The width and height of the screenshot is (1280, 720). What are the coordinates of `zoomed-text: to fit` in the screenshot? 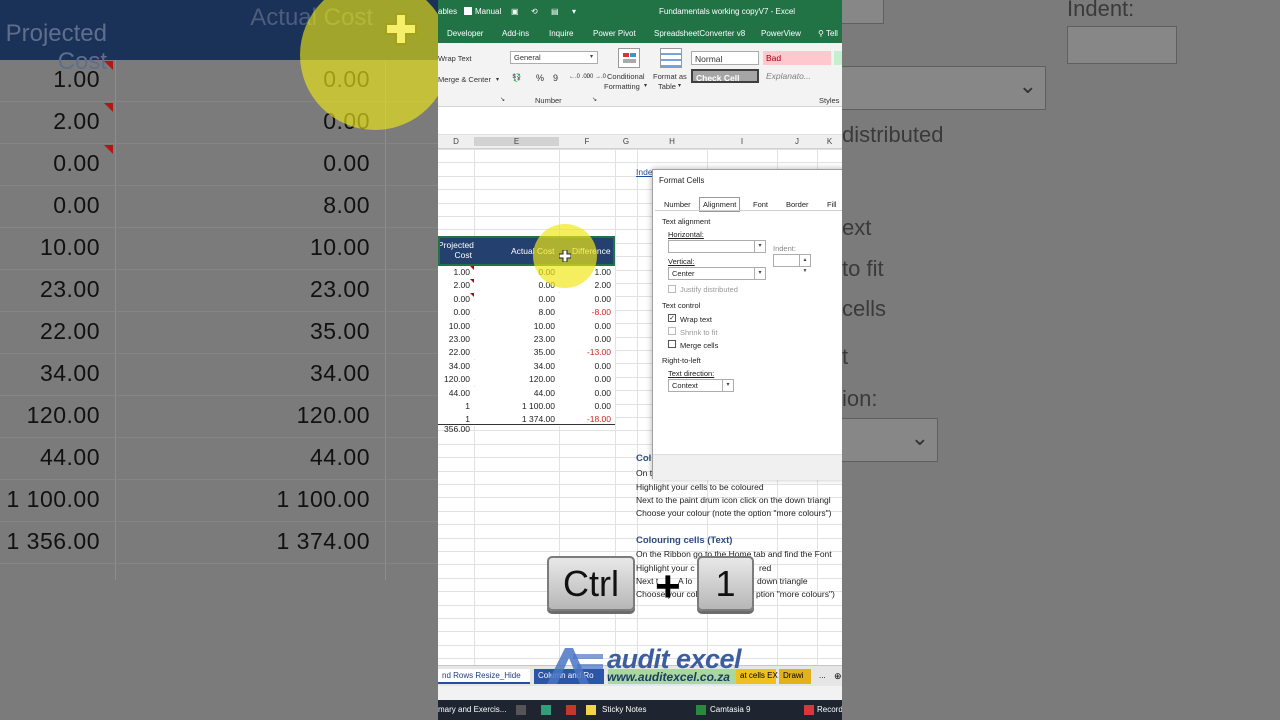 It's located at (863, 268).